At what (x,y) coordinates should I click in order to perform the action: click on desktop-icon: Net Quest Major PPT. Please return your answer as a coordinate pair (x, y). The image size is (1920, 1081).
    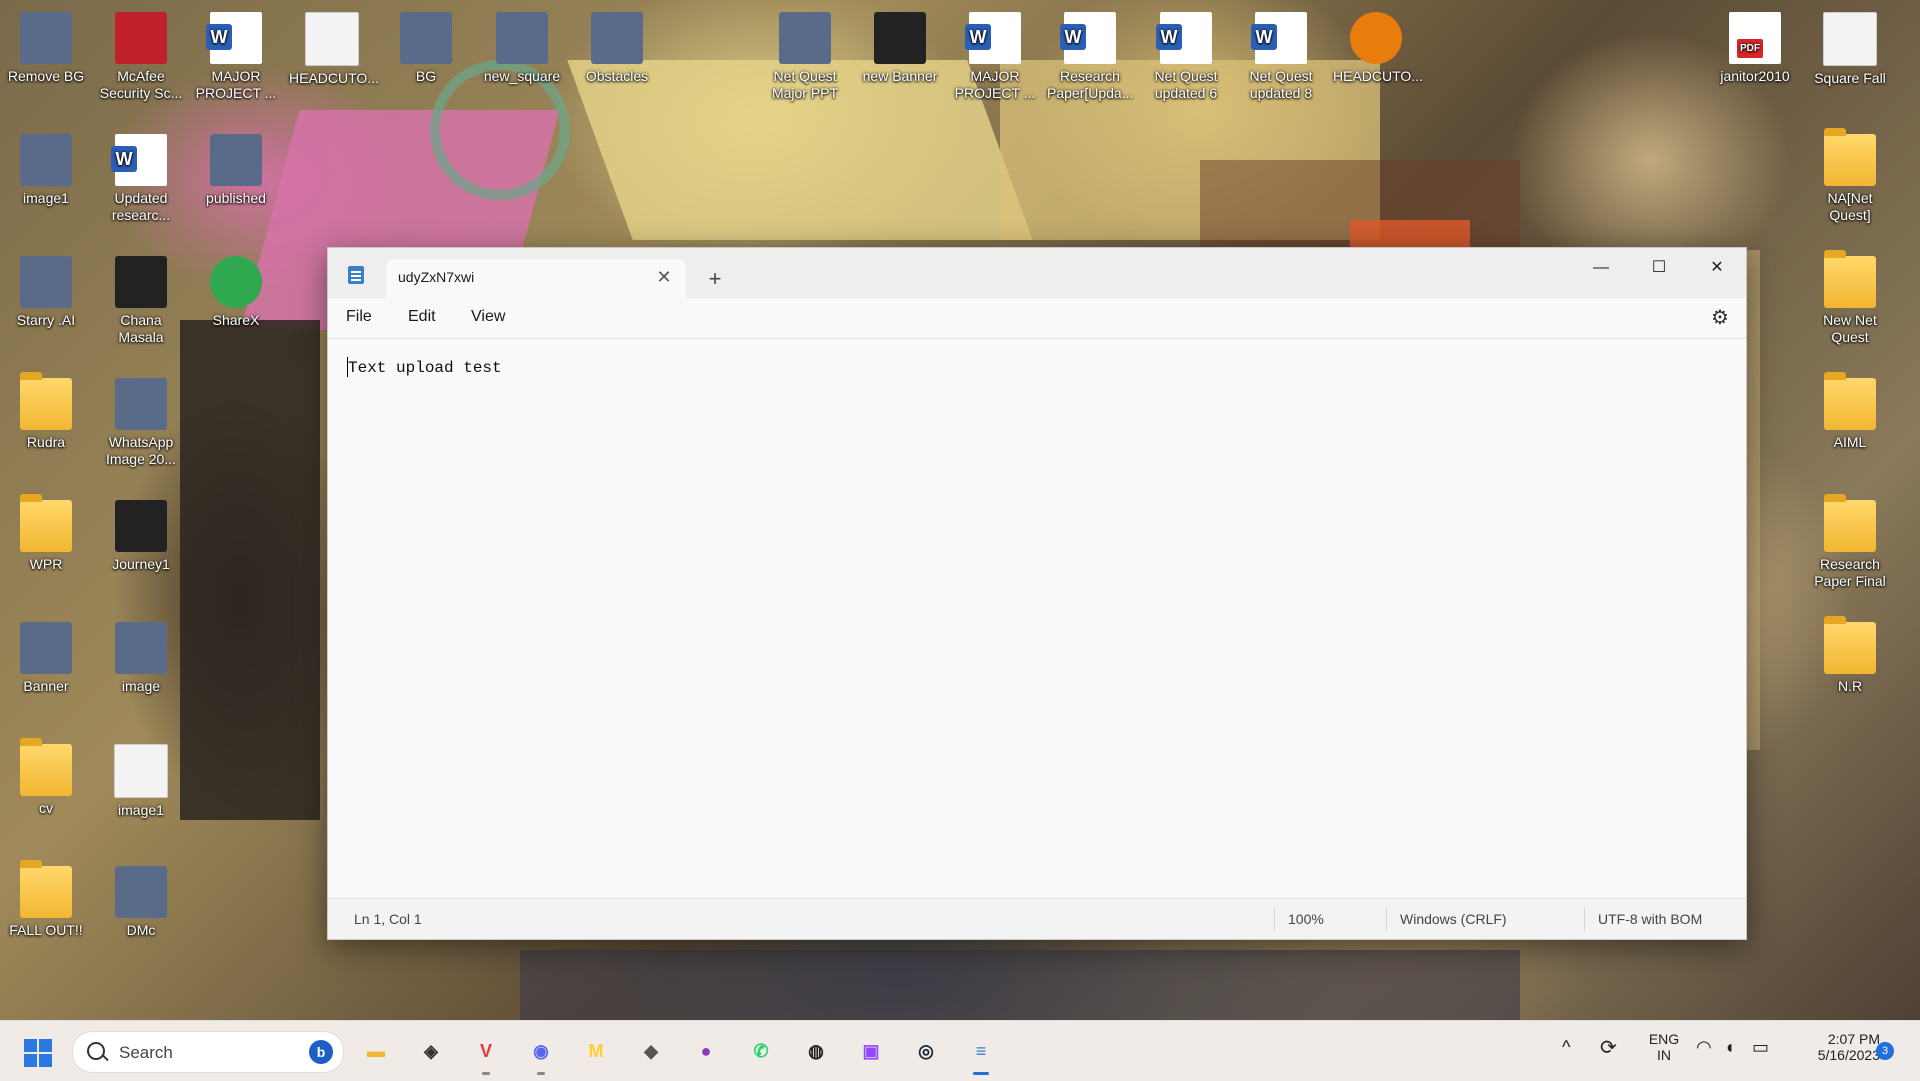
    Looking at the image, I should click on (805, 56).